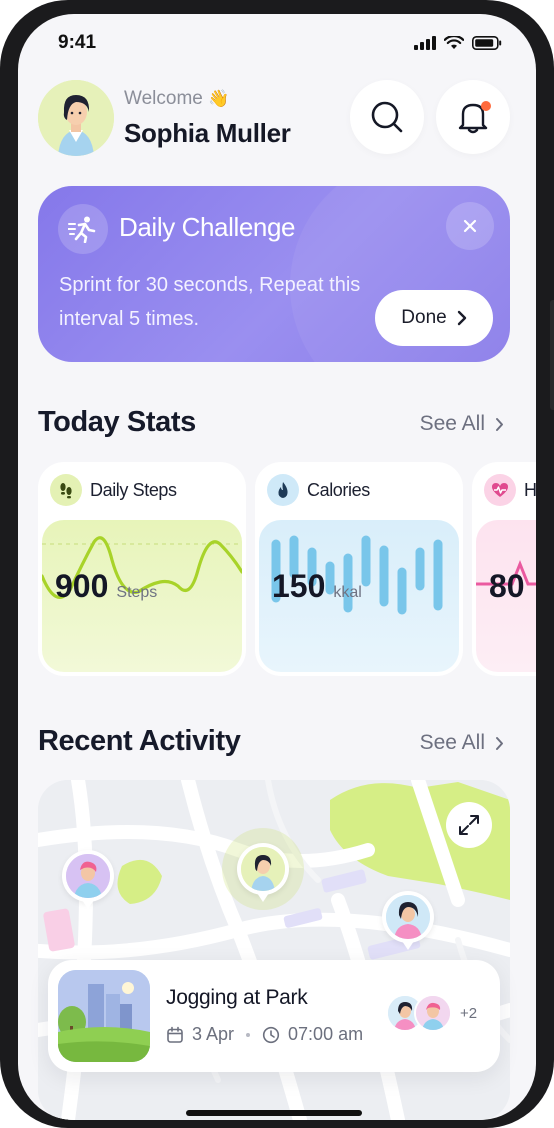 The width and height of the screenshot is (554, 1128). What do you see at coordinates (137, 592) in the screenshot?
I see `steps-unit: Steps` at bounding box center [137, 592].